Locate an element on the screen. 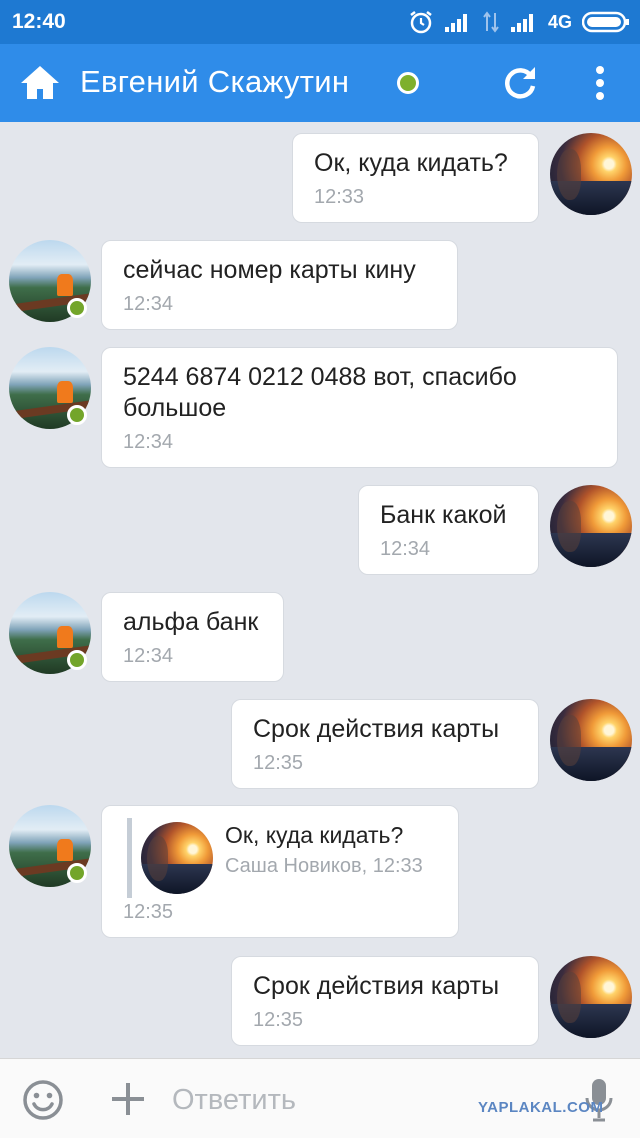 This screenshot has height=1138, width=640. message-bubble-incoming: сейчас номер карты кину 12:34 is located at coordinates (279, 285).